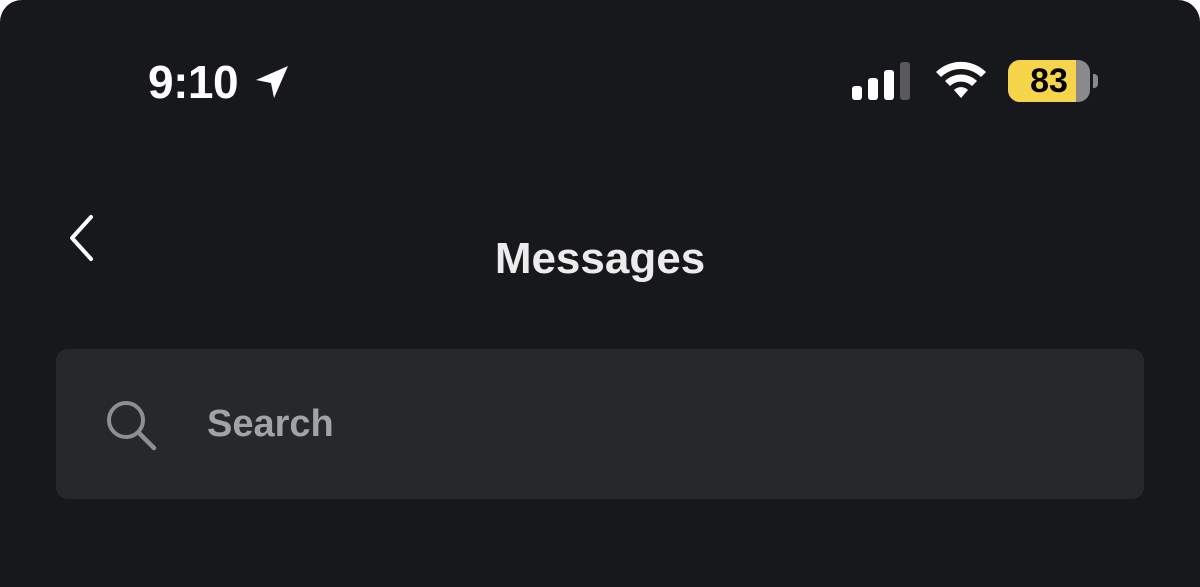 Image resolution: width=1200 pixels, height=587 pixels. I want to click on search-icon, so click(132, 426).